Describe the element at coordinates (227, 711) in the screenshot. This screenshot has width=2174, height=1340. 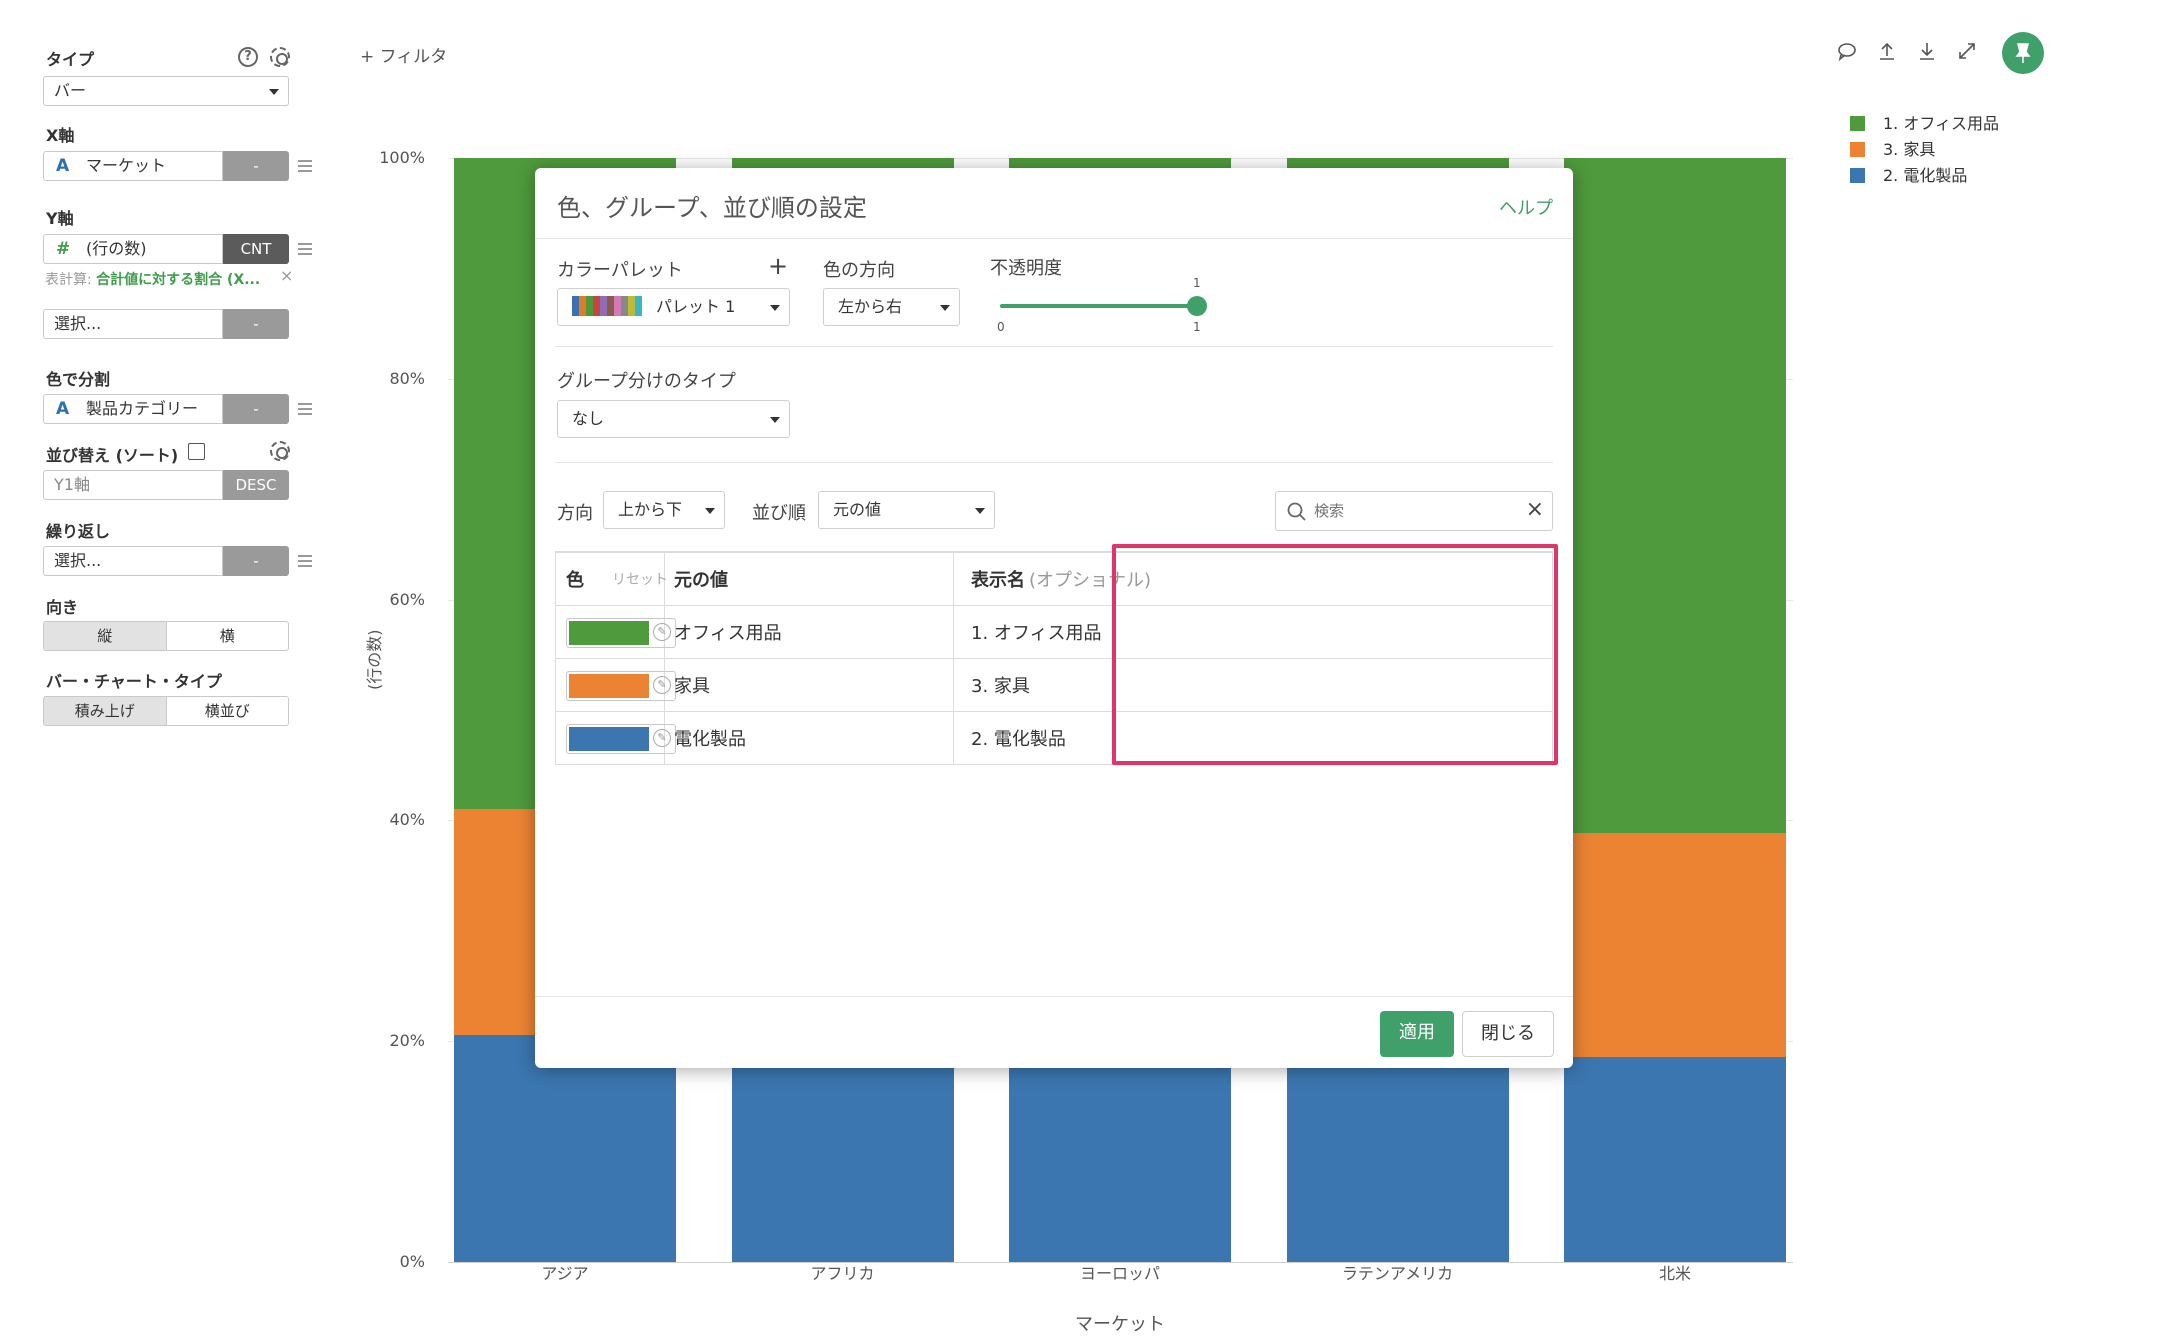
I see `bar-type-grouped: 横並び` at that location.